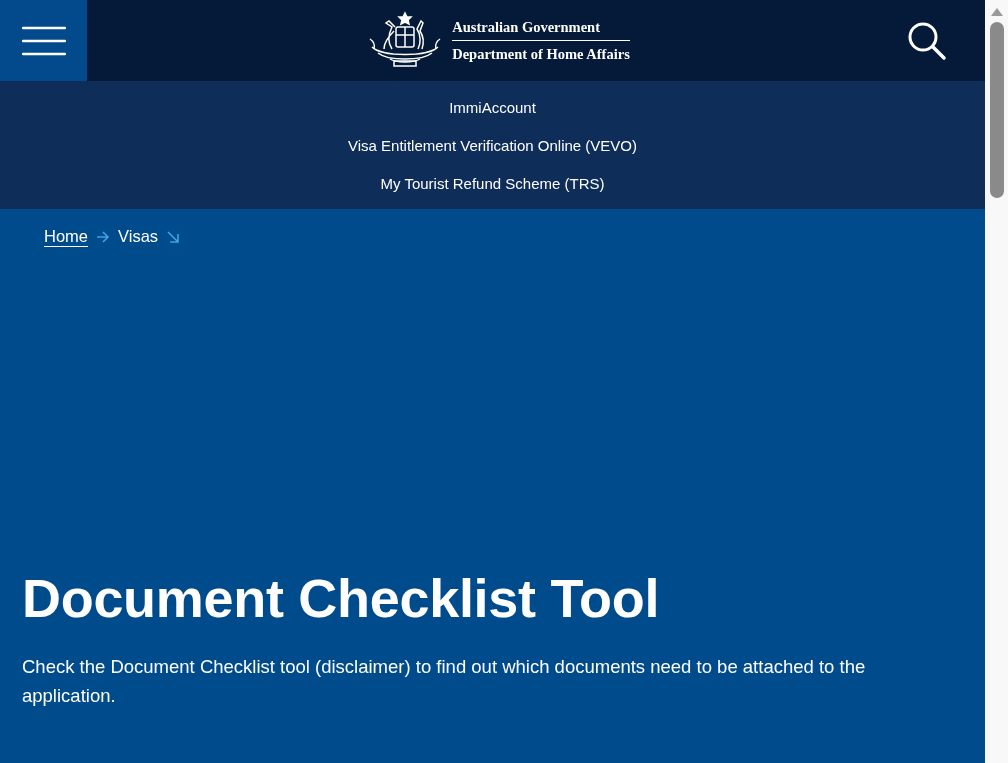 The height and width of the screenshot is (763, 1008). What do you see at coordinates (996, 12) in the screenshot?
I see `scroll-up-icon` at bounding box center [996, 12].